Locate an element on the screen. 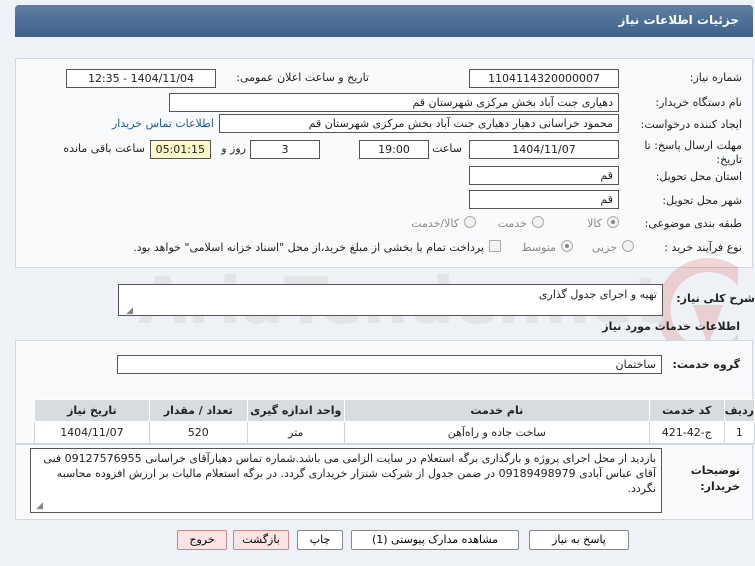  deadline-time-field: 19:00 is located at coordinates (394, 149).